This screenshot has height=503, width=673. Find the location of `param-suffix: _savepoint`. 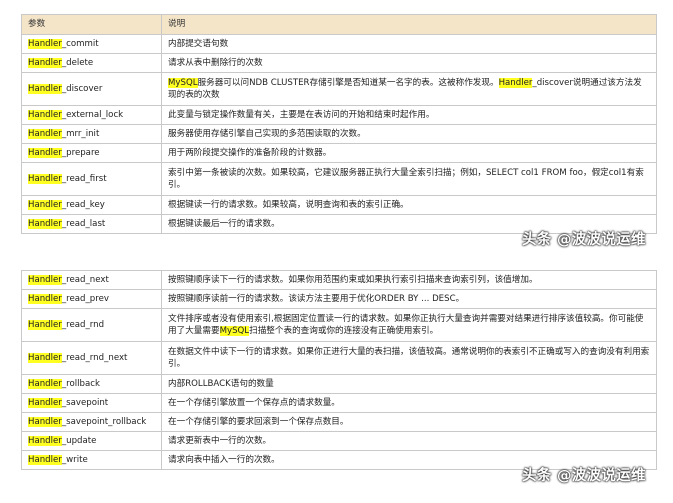

param-suffix: _savepoint is located at coordinates (85, 402).